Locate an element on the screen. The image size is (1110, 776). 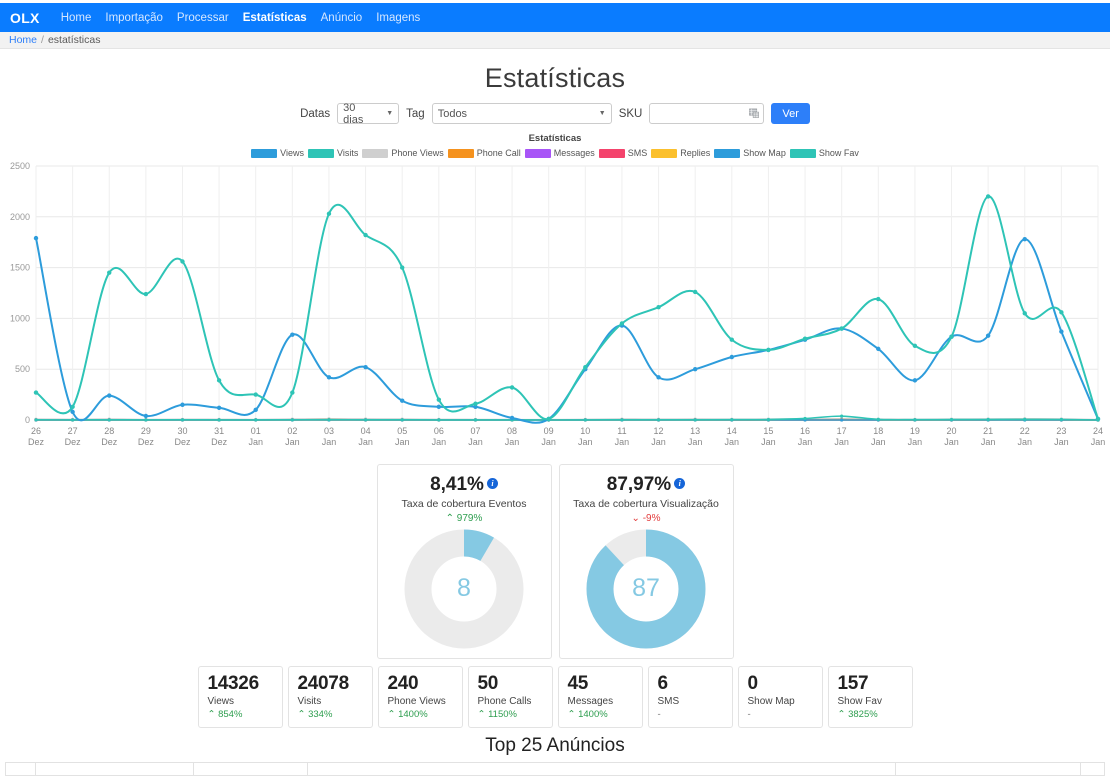
stat-card-visits: 24078 Visits ⌃ 334% is located at coordinates (330, 697).